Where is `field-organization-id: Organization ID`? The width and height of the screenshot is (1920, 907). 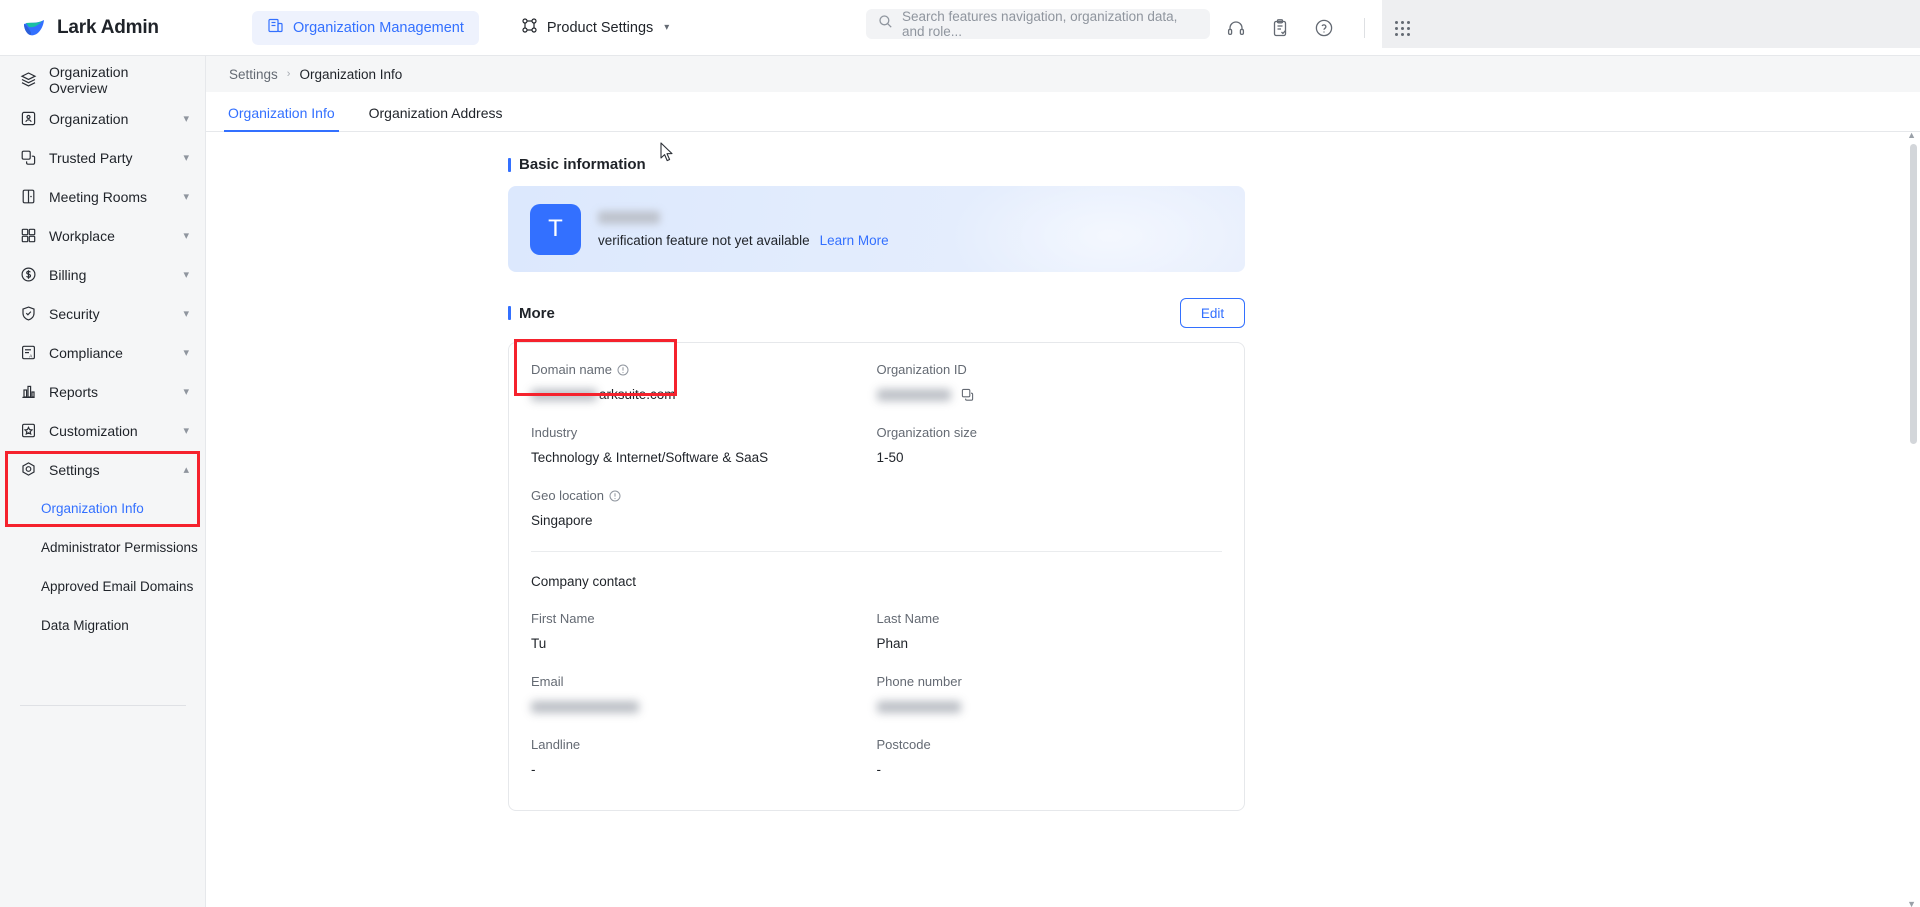 field-organization-id: Organization ID is located at coordinates (1049, 393).